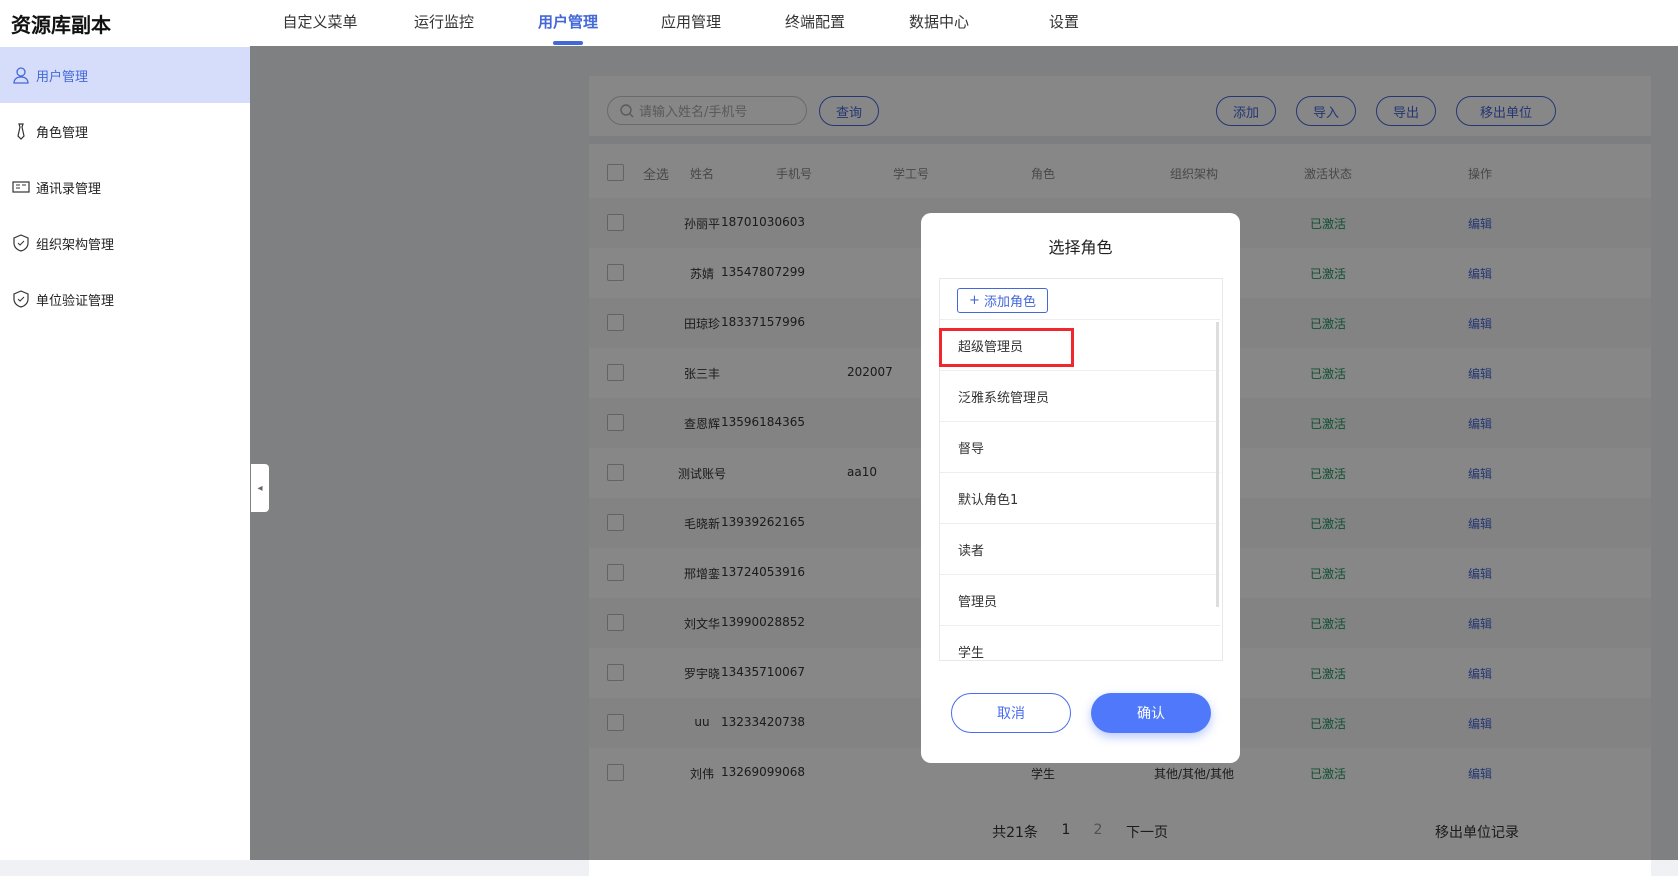 Image resolution: width=1678 pixels, height=876 pixels. Describe the element at coordinates (1080, 548) in the screenshot. I see `role-item: 读者` at that location.